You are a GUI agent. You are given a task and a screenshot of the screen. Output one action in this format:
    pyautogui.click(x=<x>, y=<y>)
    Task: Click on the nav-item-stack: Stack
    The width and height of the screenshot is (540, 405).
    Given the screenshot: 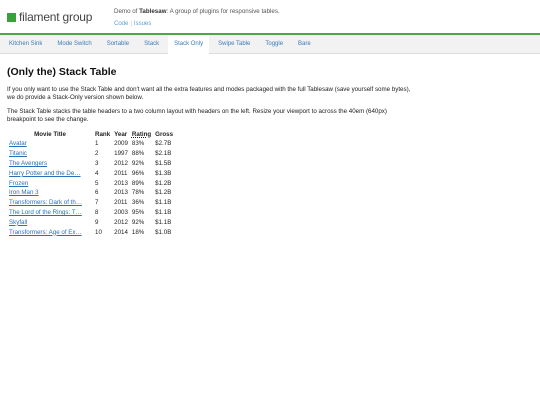 What is the action you would take?
    pyautogui.click(x=151, y=44)
    